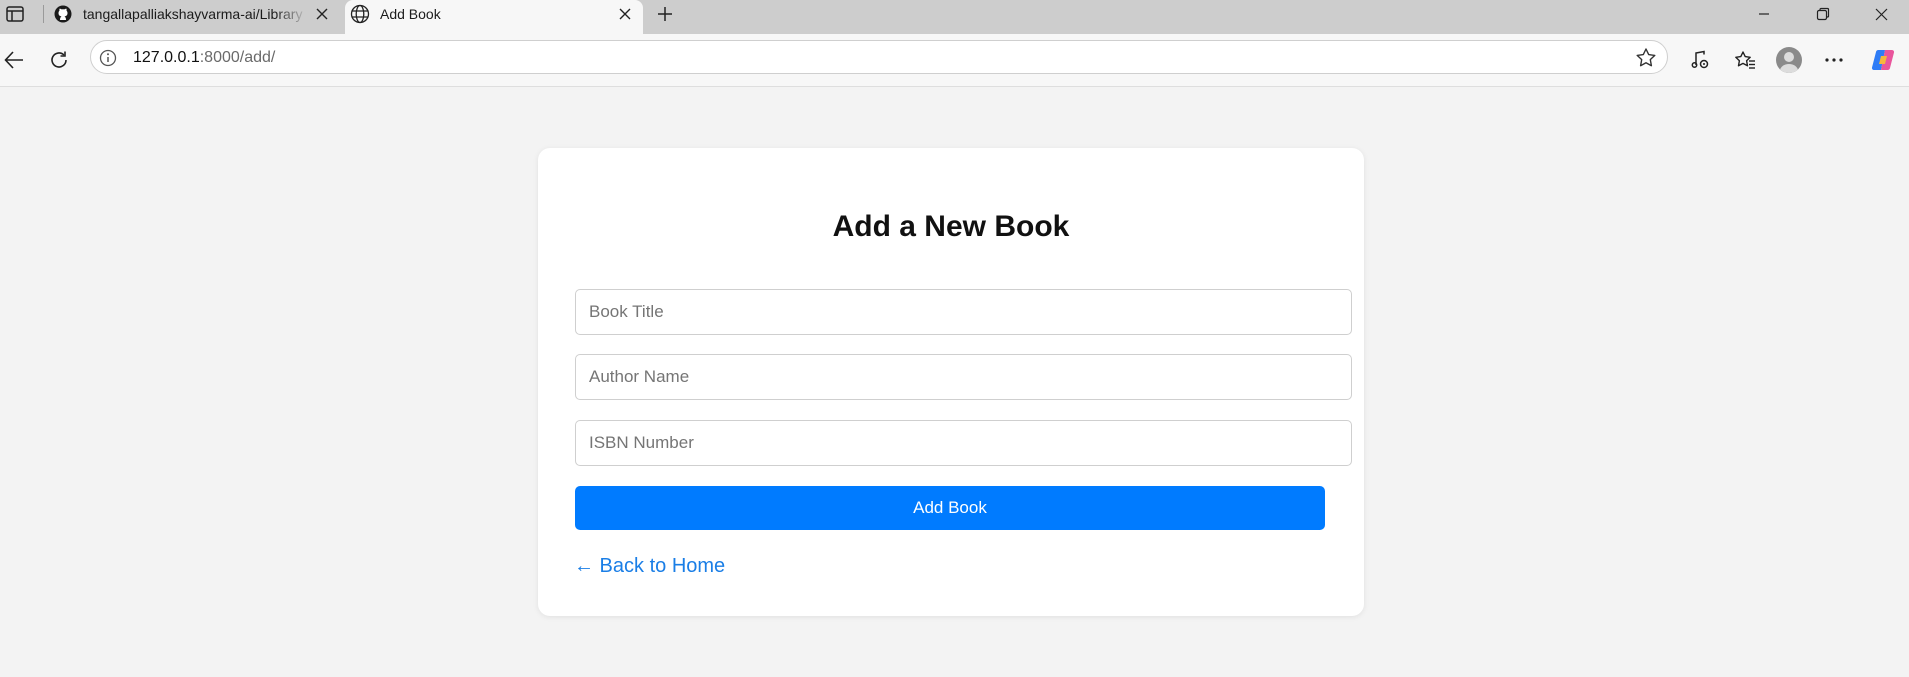 The height and width of the screenshot is (677, 1909). I want to click on copilot-icon, so click(1883, 60).